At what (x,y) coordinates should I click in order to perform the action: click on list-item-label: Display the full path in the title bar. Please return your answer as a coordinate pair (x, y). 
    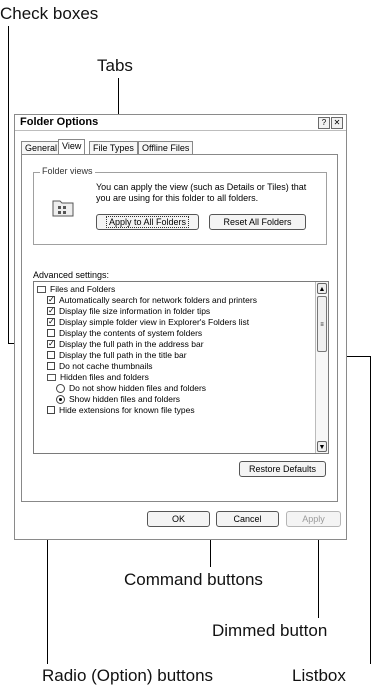
    Looking at the image, I should click on (123, 355).